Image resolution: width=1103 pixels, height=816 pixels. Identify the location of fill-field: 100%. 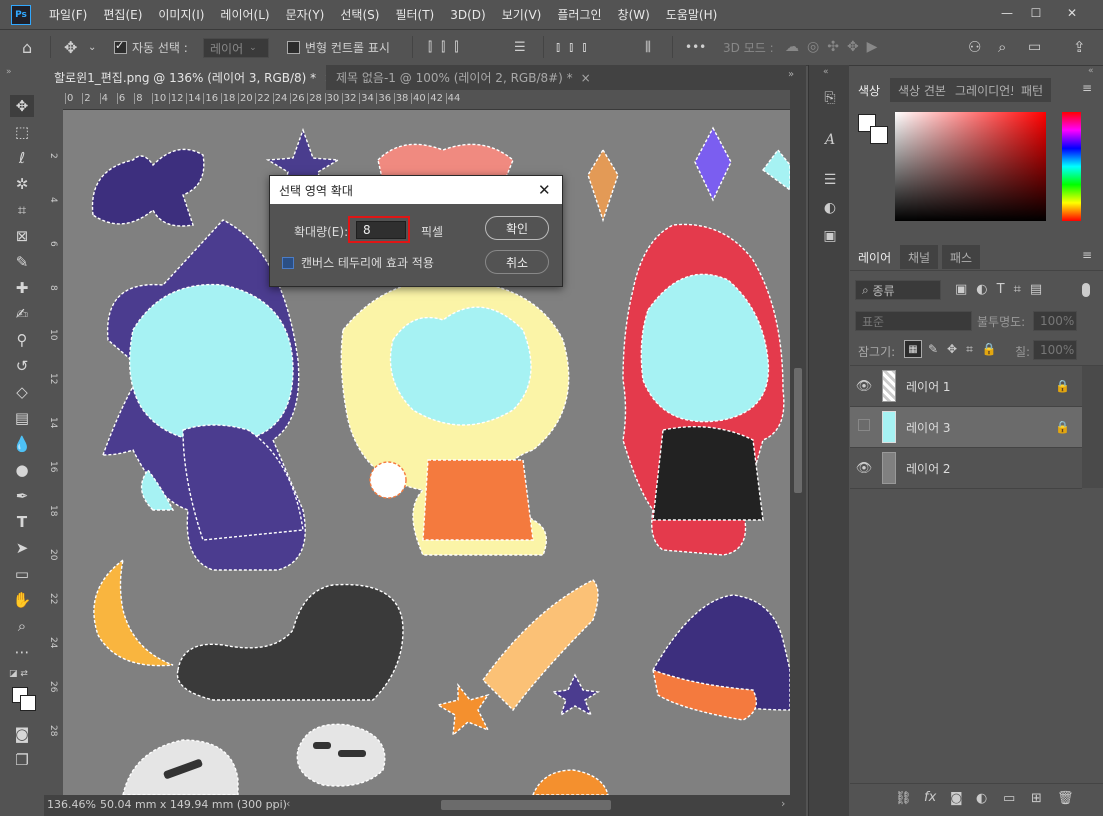
(1055, 350).